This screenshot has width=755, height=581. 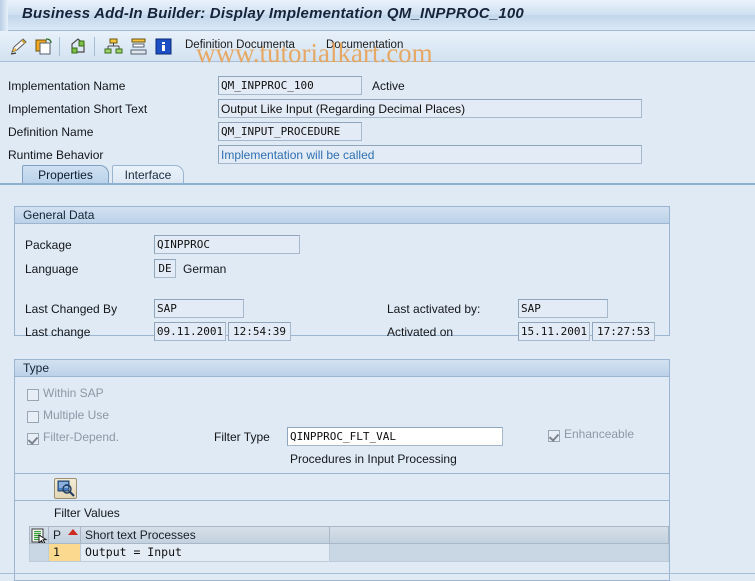 I want to click on last-activated-by-input: SAP, so click(x=563, y=308).